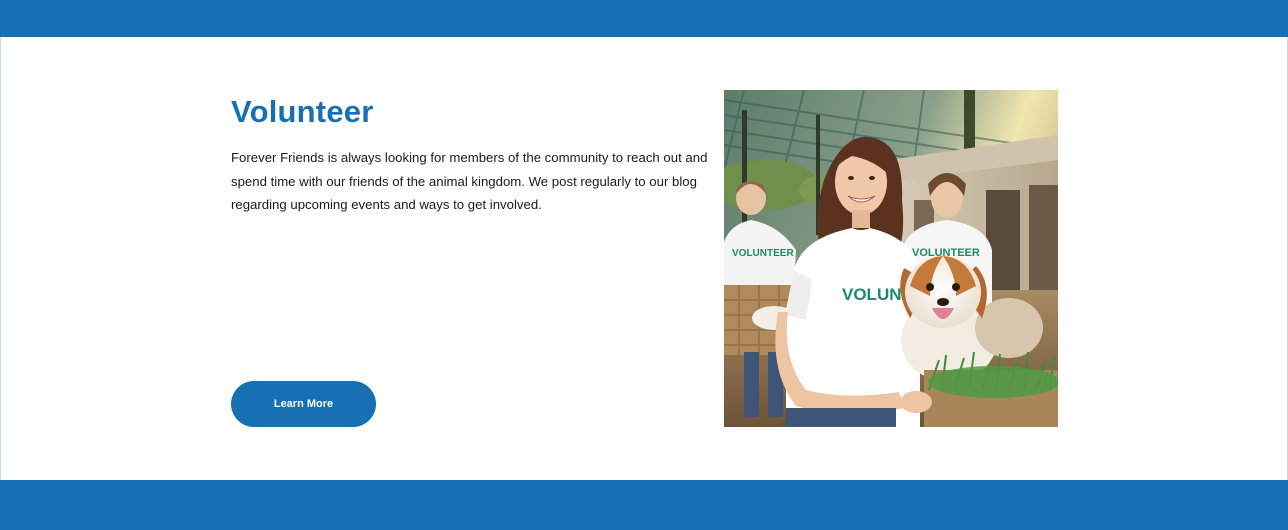 Image resolution: width=1288 pixels, height=530 pixels. I want to click on shirt-text-left: VOLUNTEER, so click(763, 253).